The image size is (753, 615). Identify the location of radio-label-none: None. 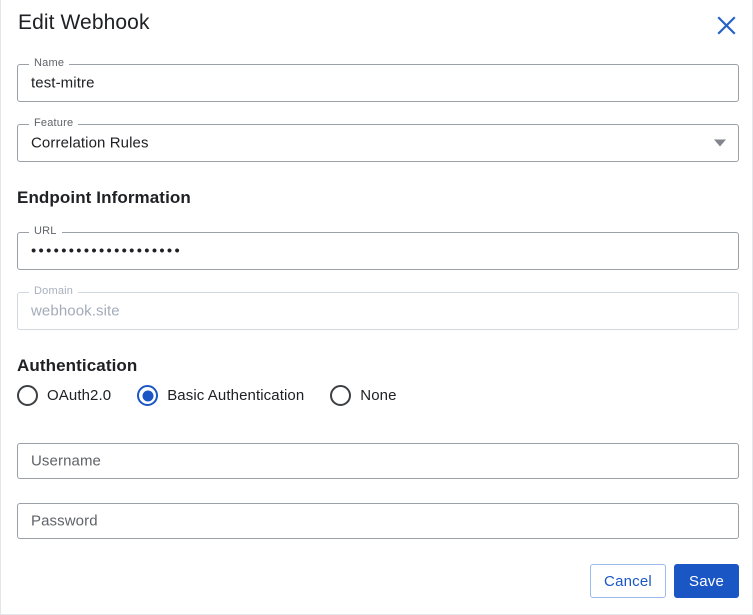
(378, 395).